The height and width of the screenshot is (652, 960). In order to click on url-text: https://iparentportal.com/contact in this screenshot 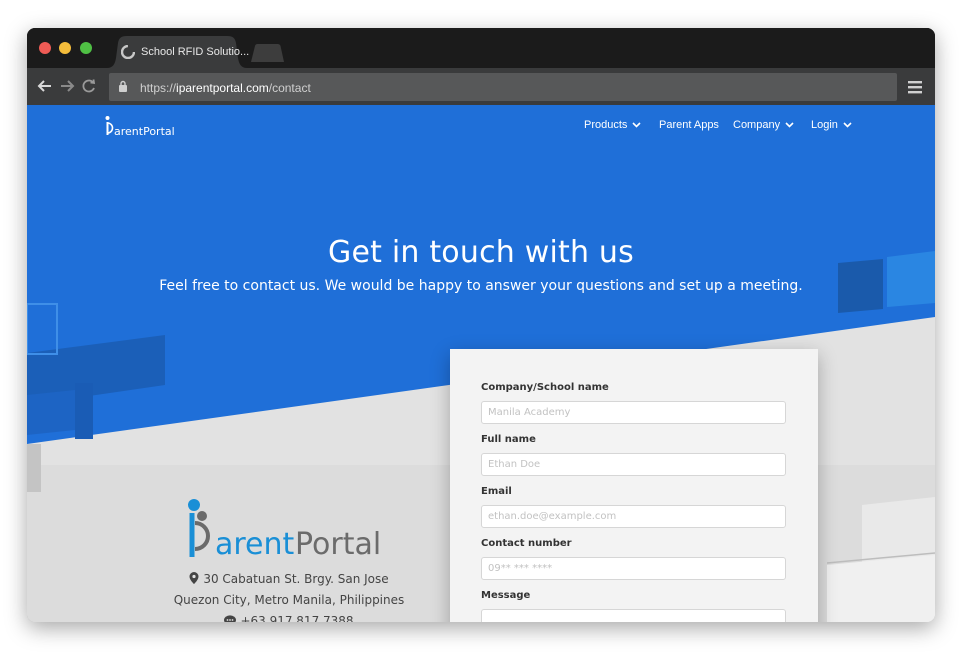, I will do `click(225, 88)`.